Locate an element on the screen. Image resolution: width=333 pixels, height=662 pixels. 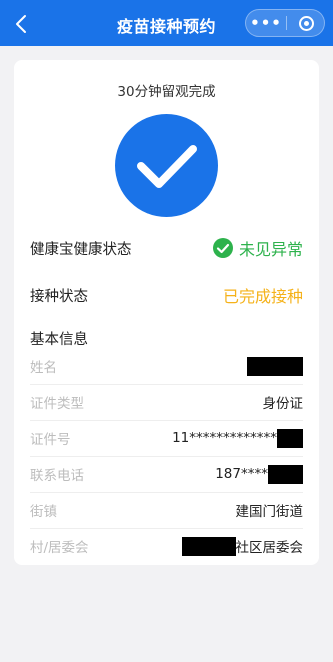
top-navigation-bar: 疫苗接种预约 ••• is located at coordinates (166, 23).